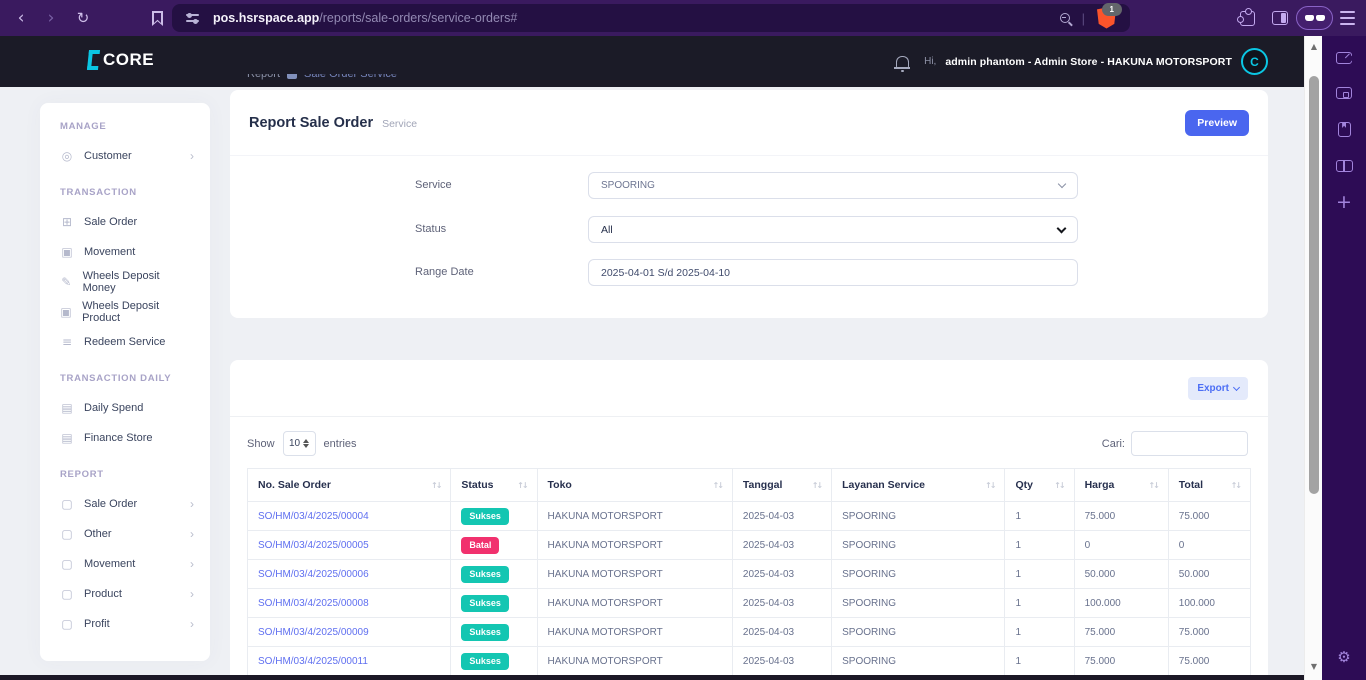 This screenshot has width=1366, height=680. I want to click on sidebar-item-report-other: ▢ Other ›, so click(125, 534).